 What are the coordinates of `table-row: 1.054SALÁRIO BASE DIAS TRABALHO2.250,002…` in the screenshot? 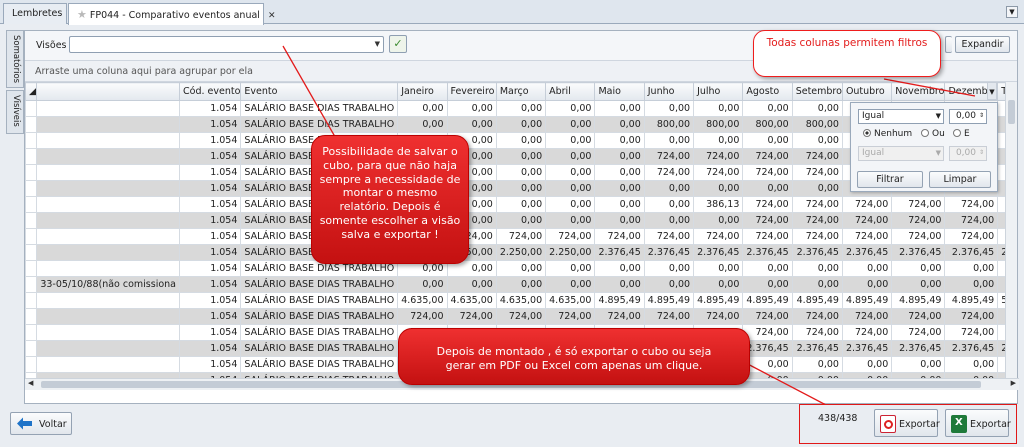 It's located at (515, 252).